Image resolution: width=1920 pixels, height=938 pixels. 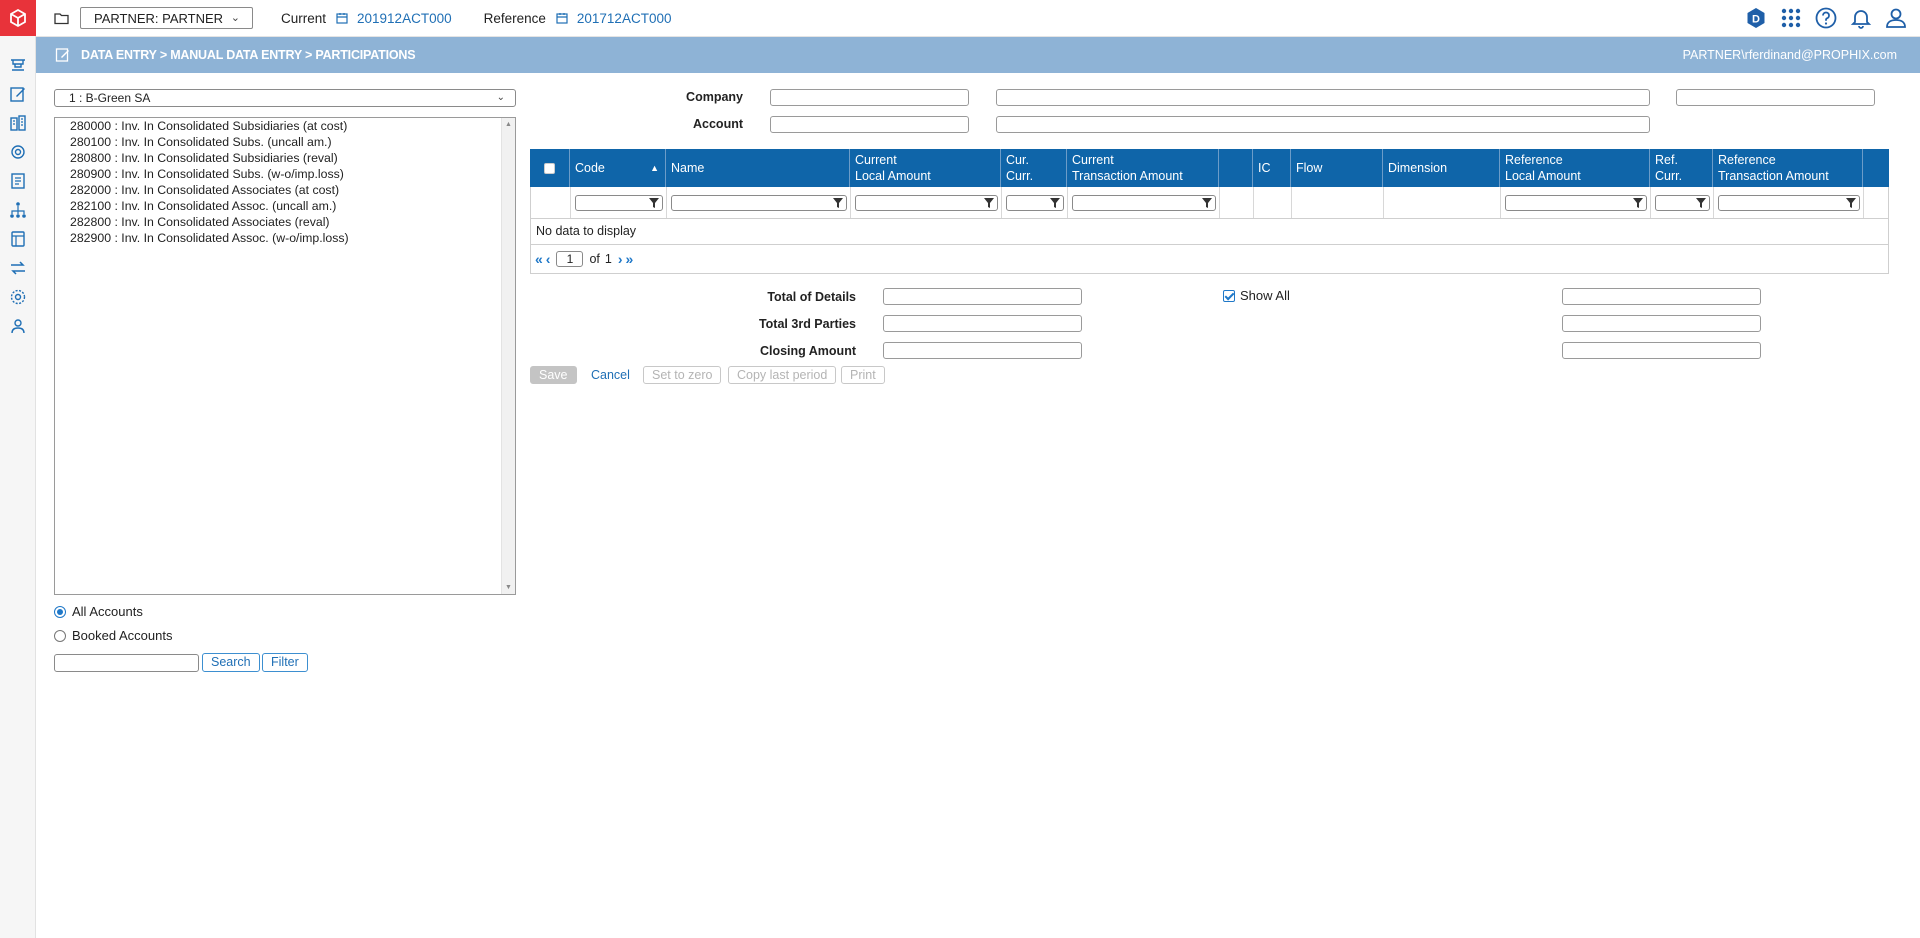 I want to click on ref-total-details-field, so click(x=1661, y=296).